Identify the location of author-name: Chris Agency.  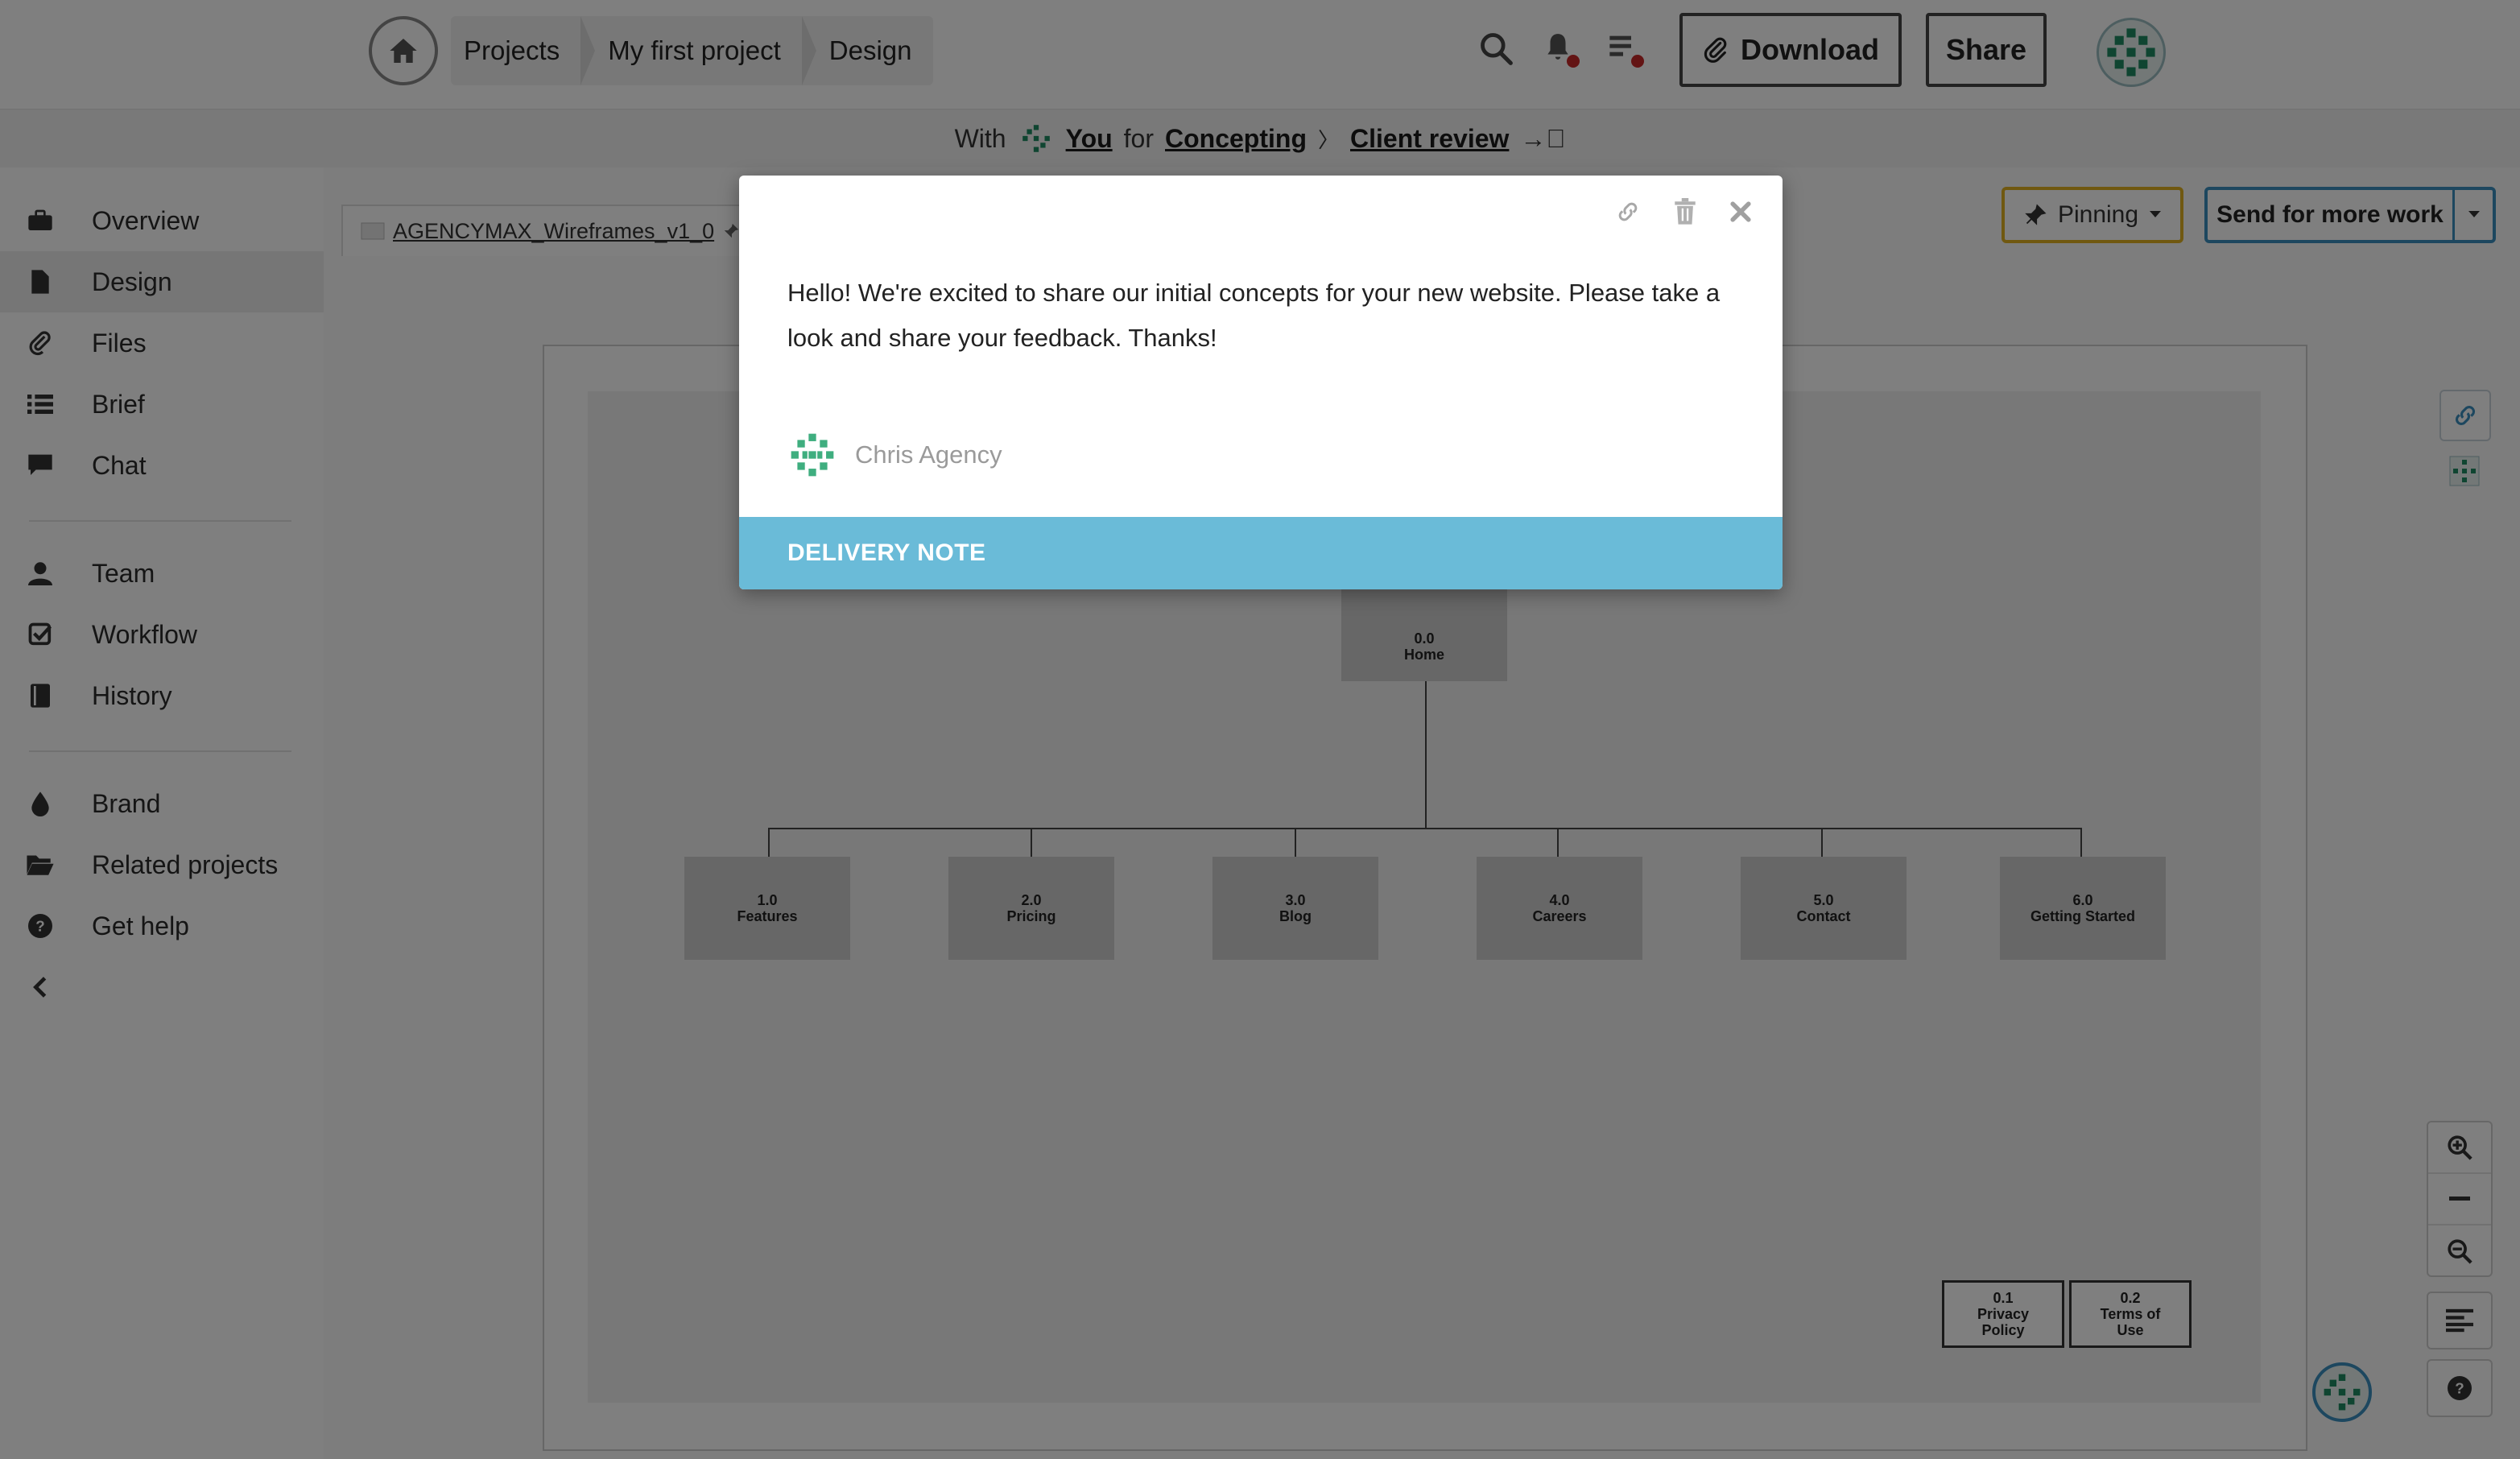
(928, 454).